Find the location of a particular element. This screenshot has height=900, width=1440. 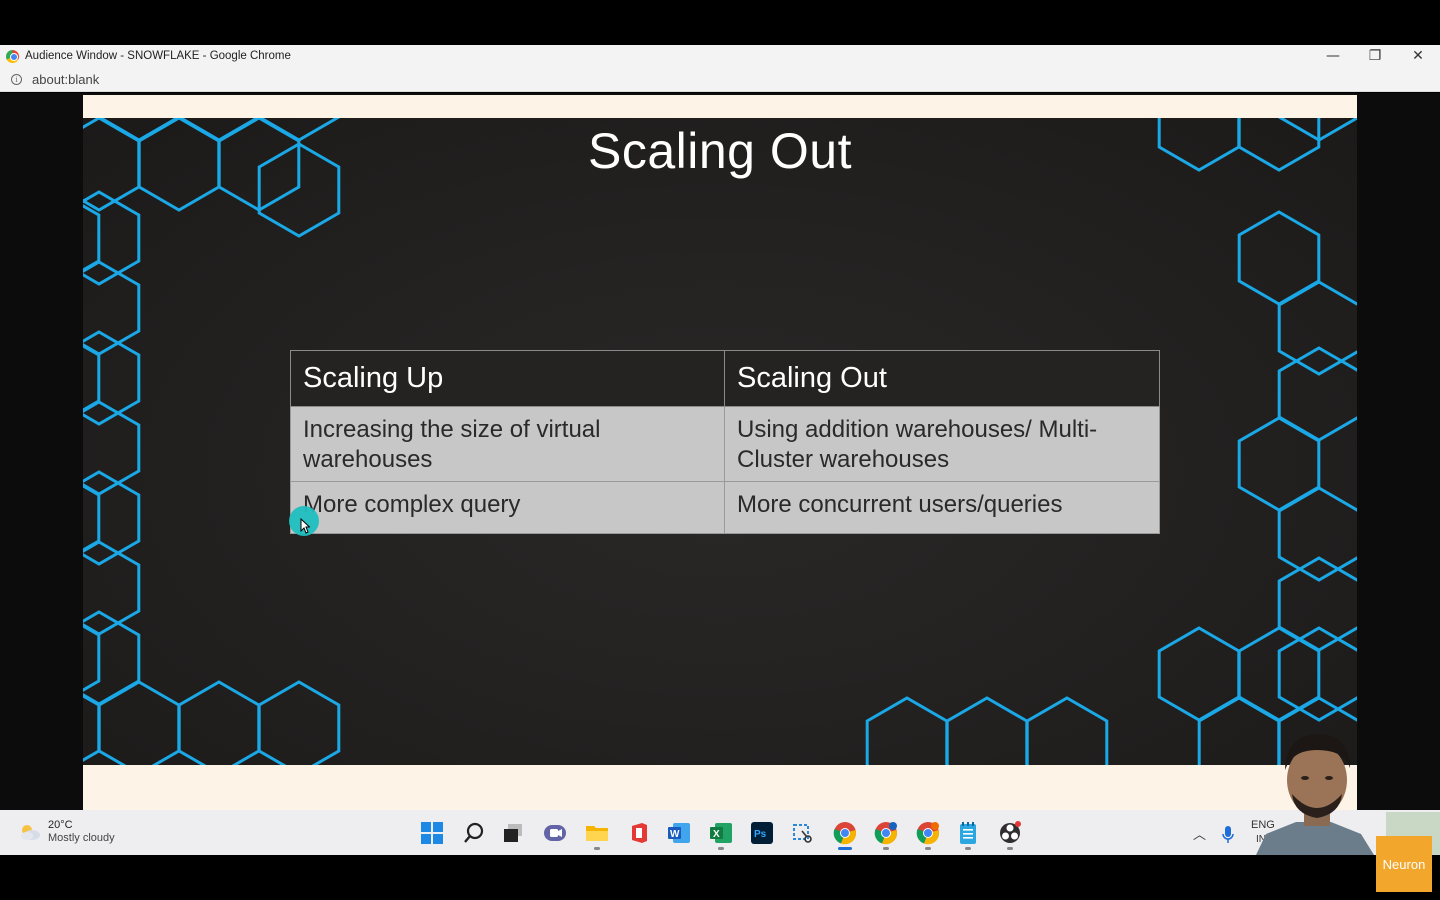

file-explorer-icon is located at coordinates (597, 833).